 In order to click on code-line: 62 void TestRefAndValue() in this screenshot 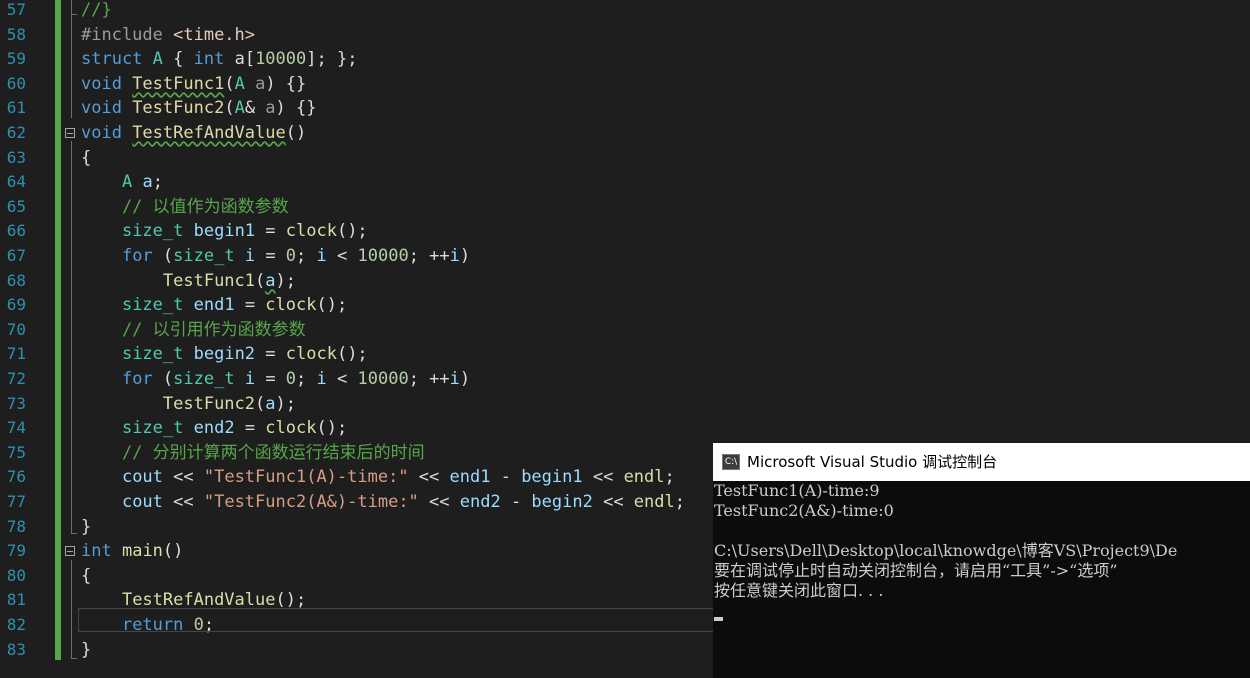, I will do `click(625, 133)`.